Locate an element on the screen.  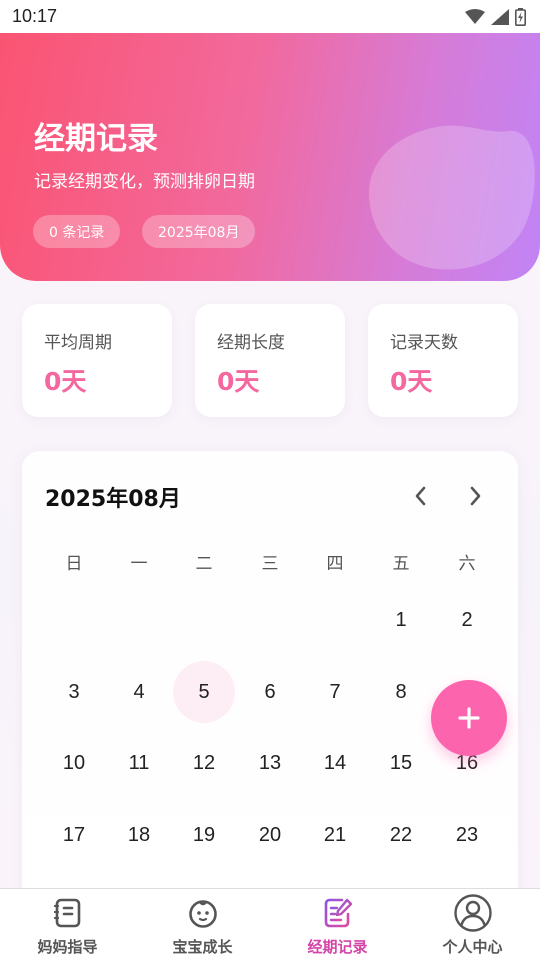
stat-card-period-length: 经期长度 0天 is located at coordinates (270, 360).